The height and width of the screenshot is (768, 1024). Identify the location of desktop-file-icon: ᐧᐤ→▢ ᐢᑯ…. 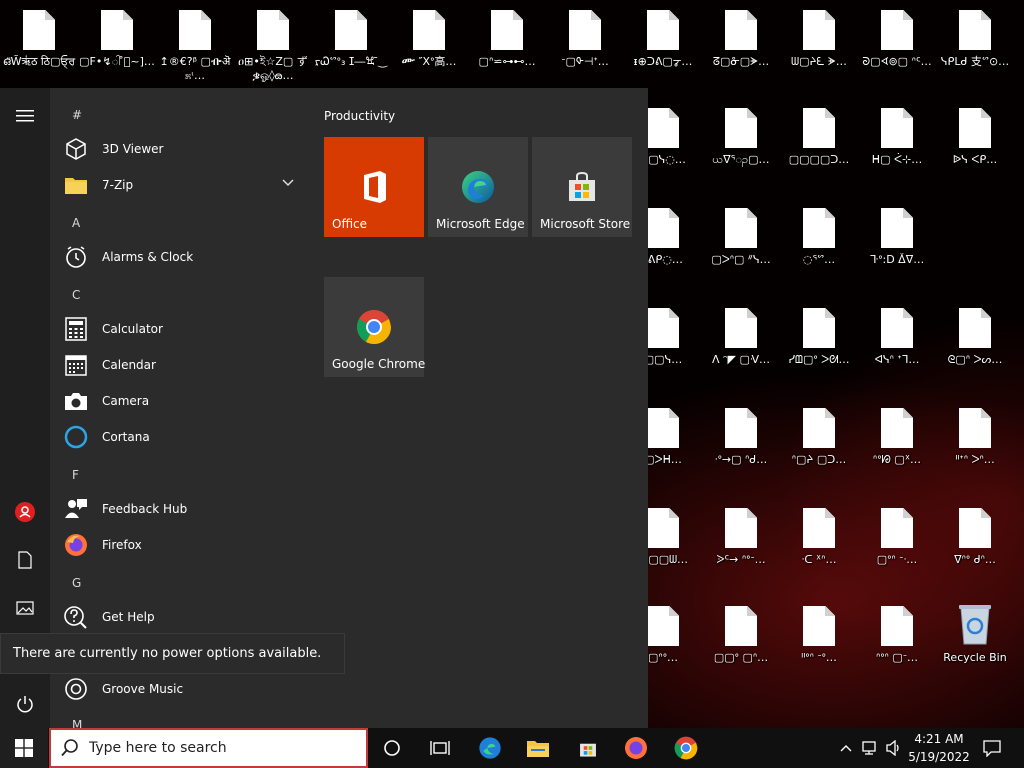
(741, 444).